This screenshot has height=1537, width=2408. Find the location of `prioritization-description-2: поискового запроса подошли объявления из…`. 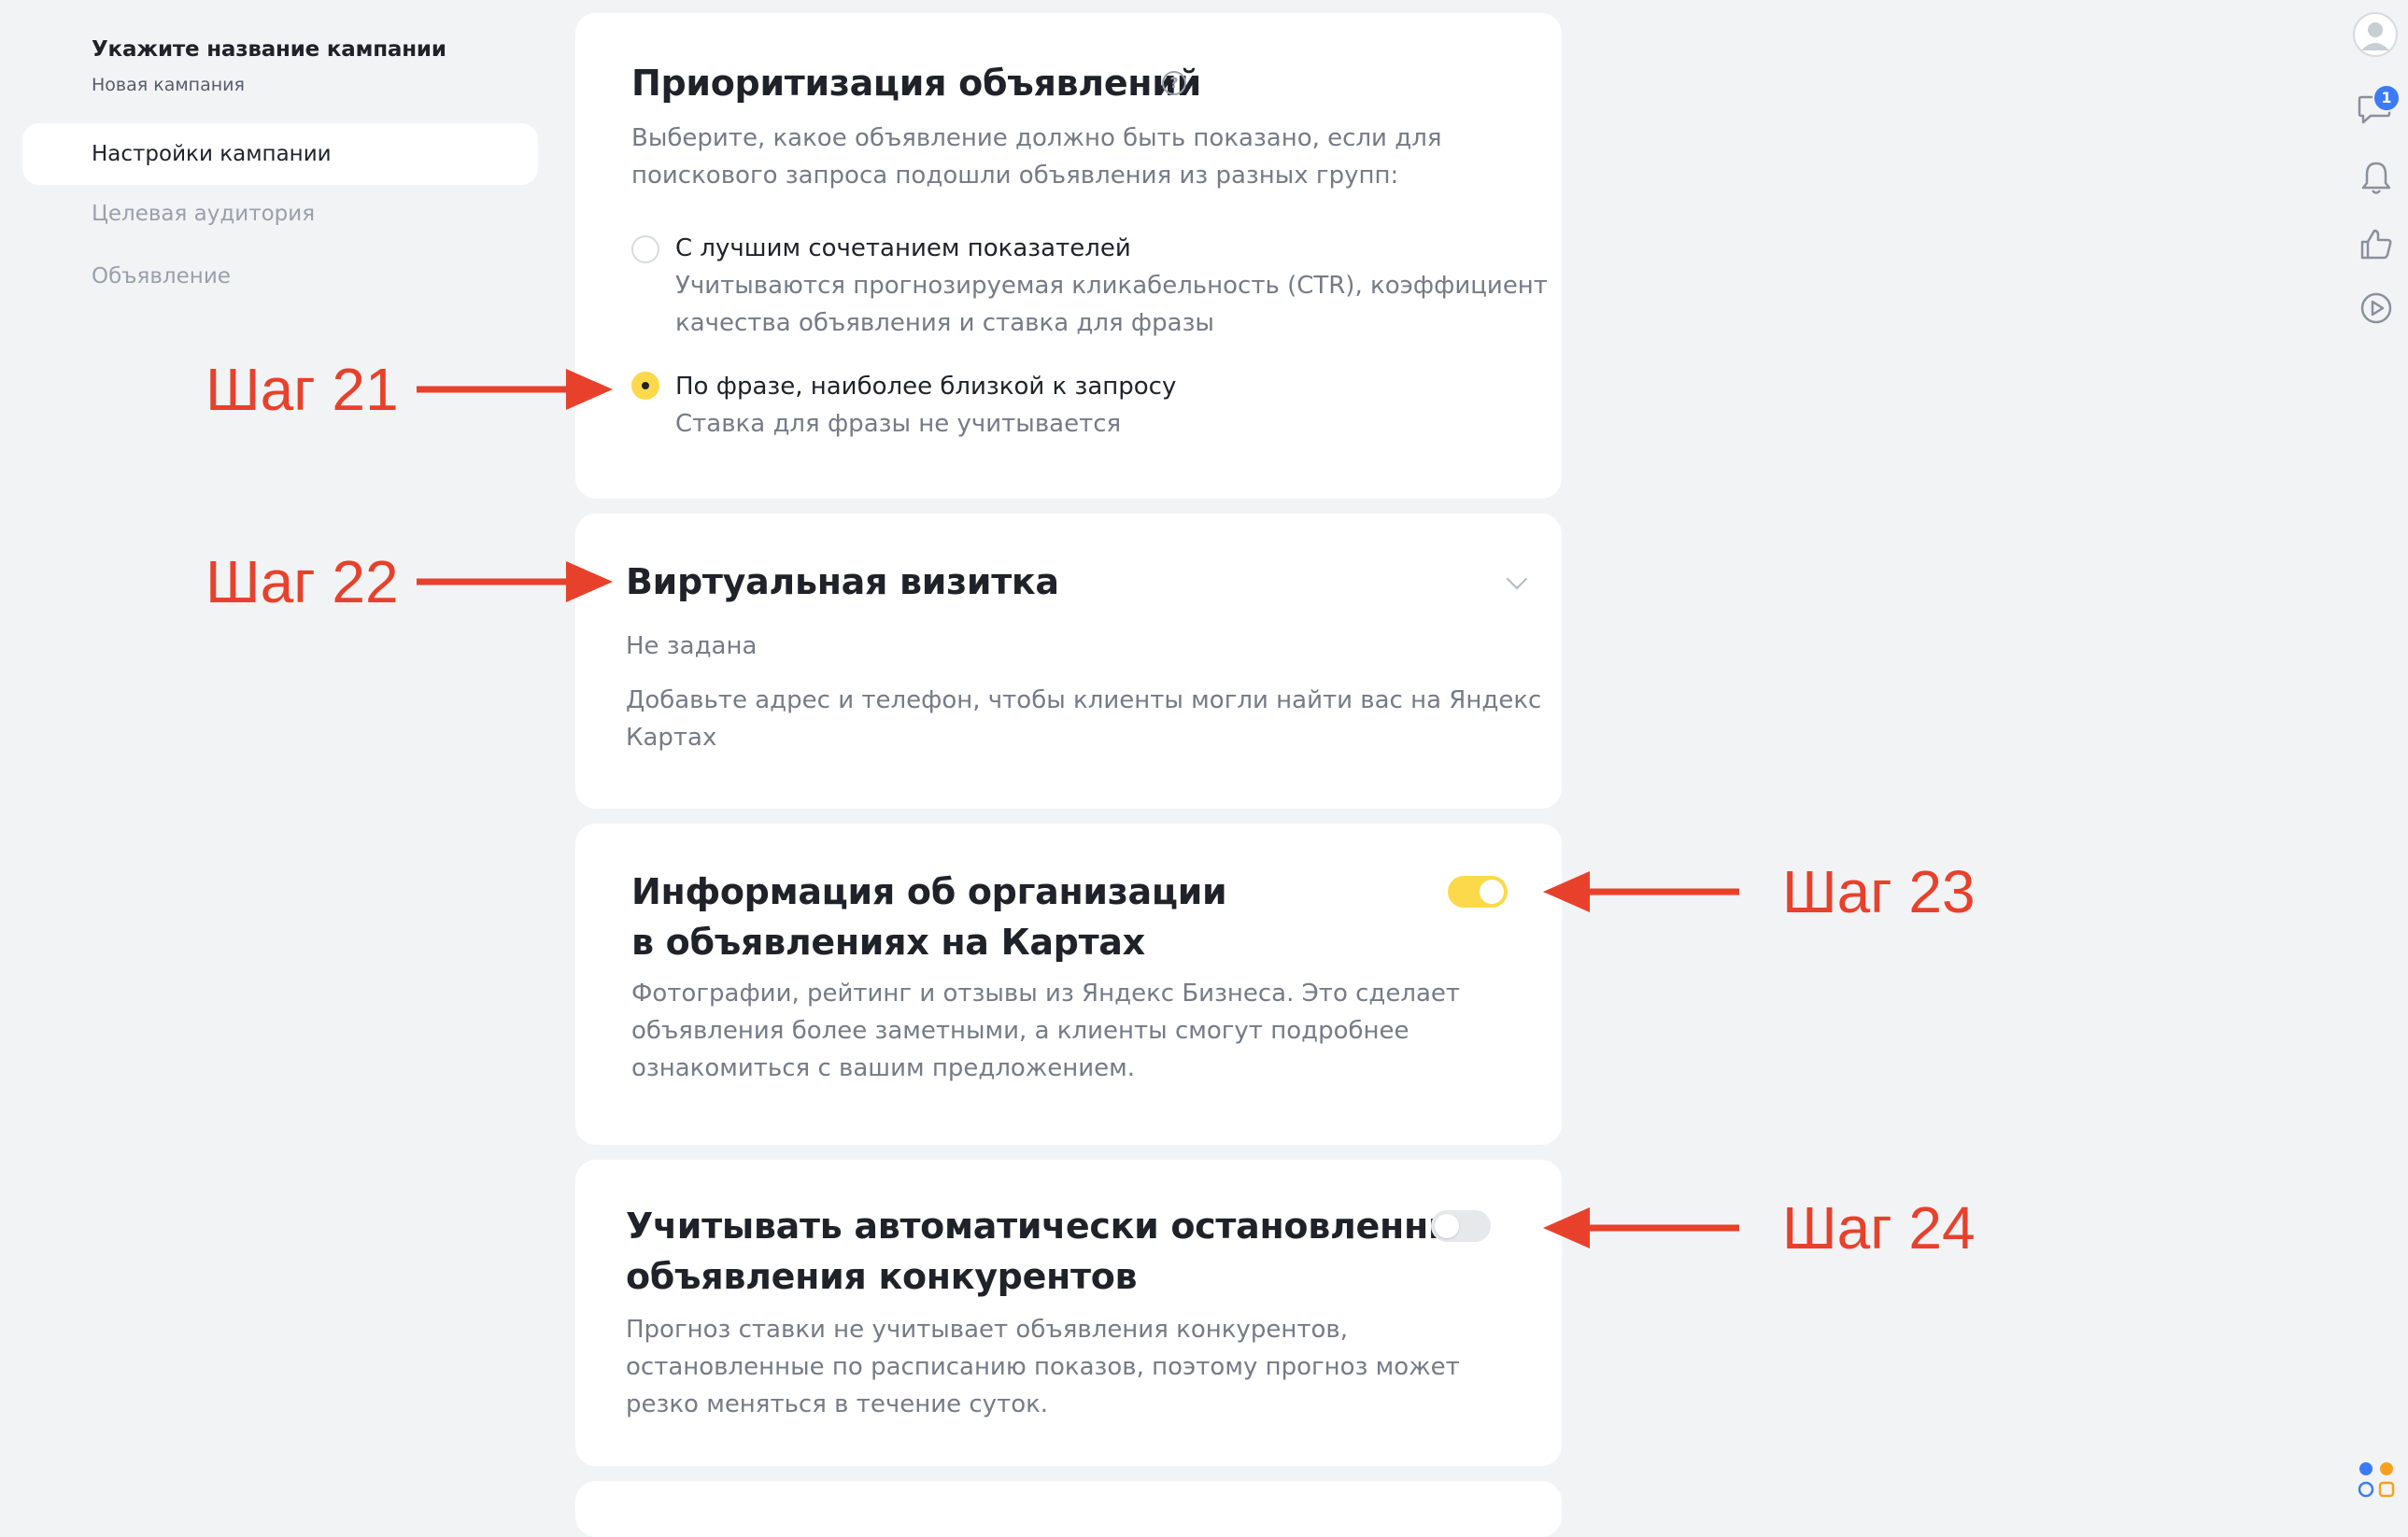

prioritization-description-2: поискового запроса подошли объявления из… is located at coordinates (1015, 176).